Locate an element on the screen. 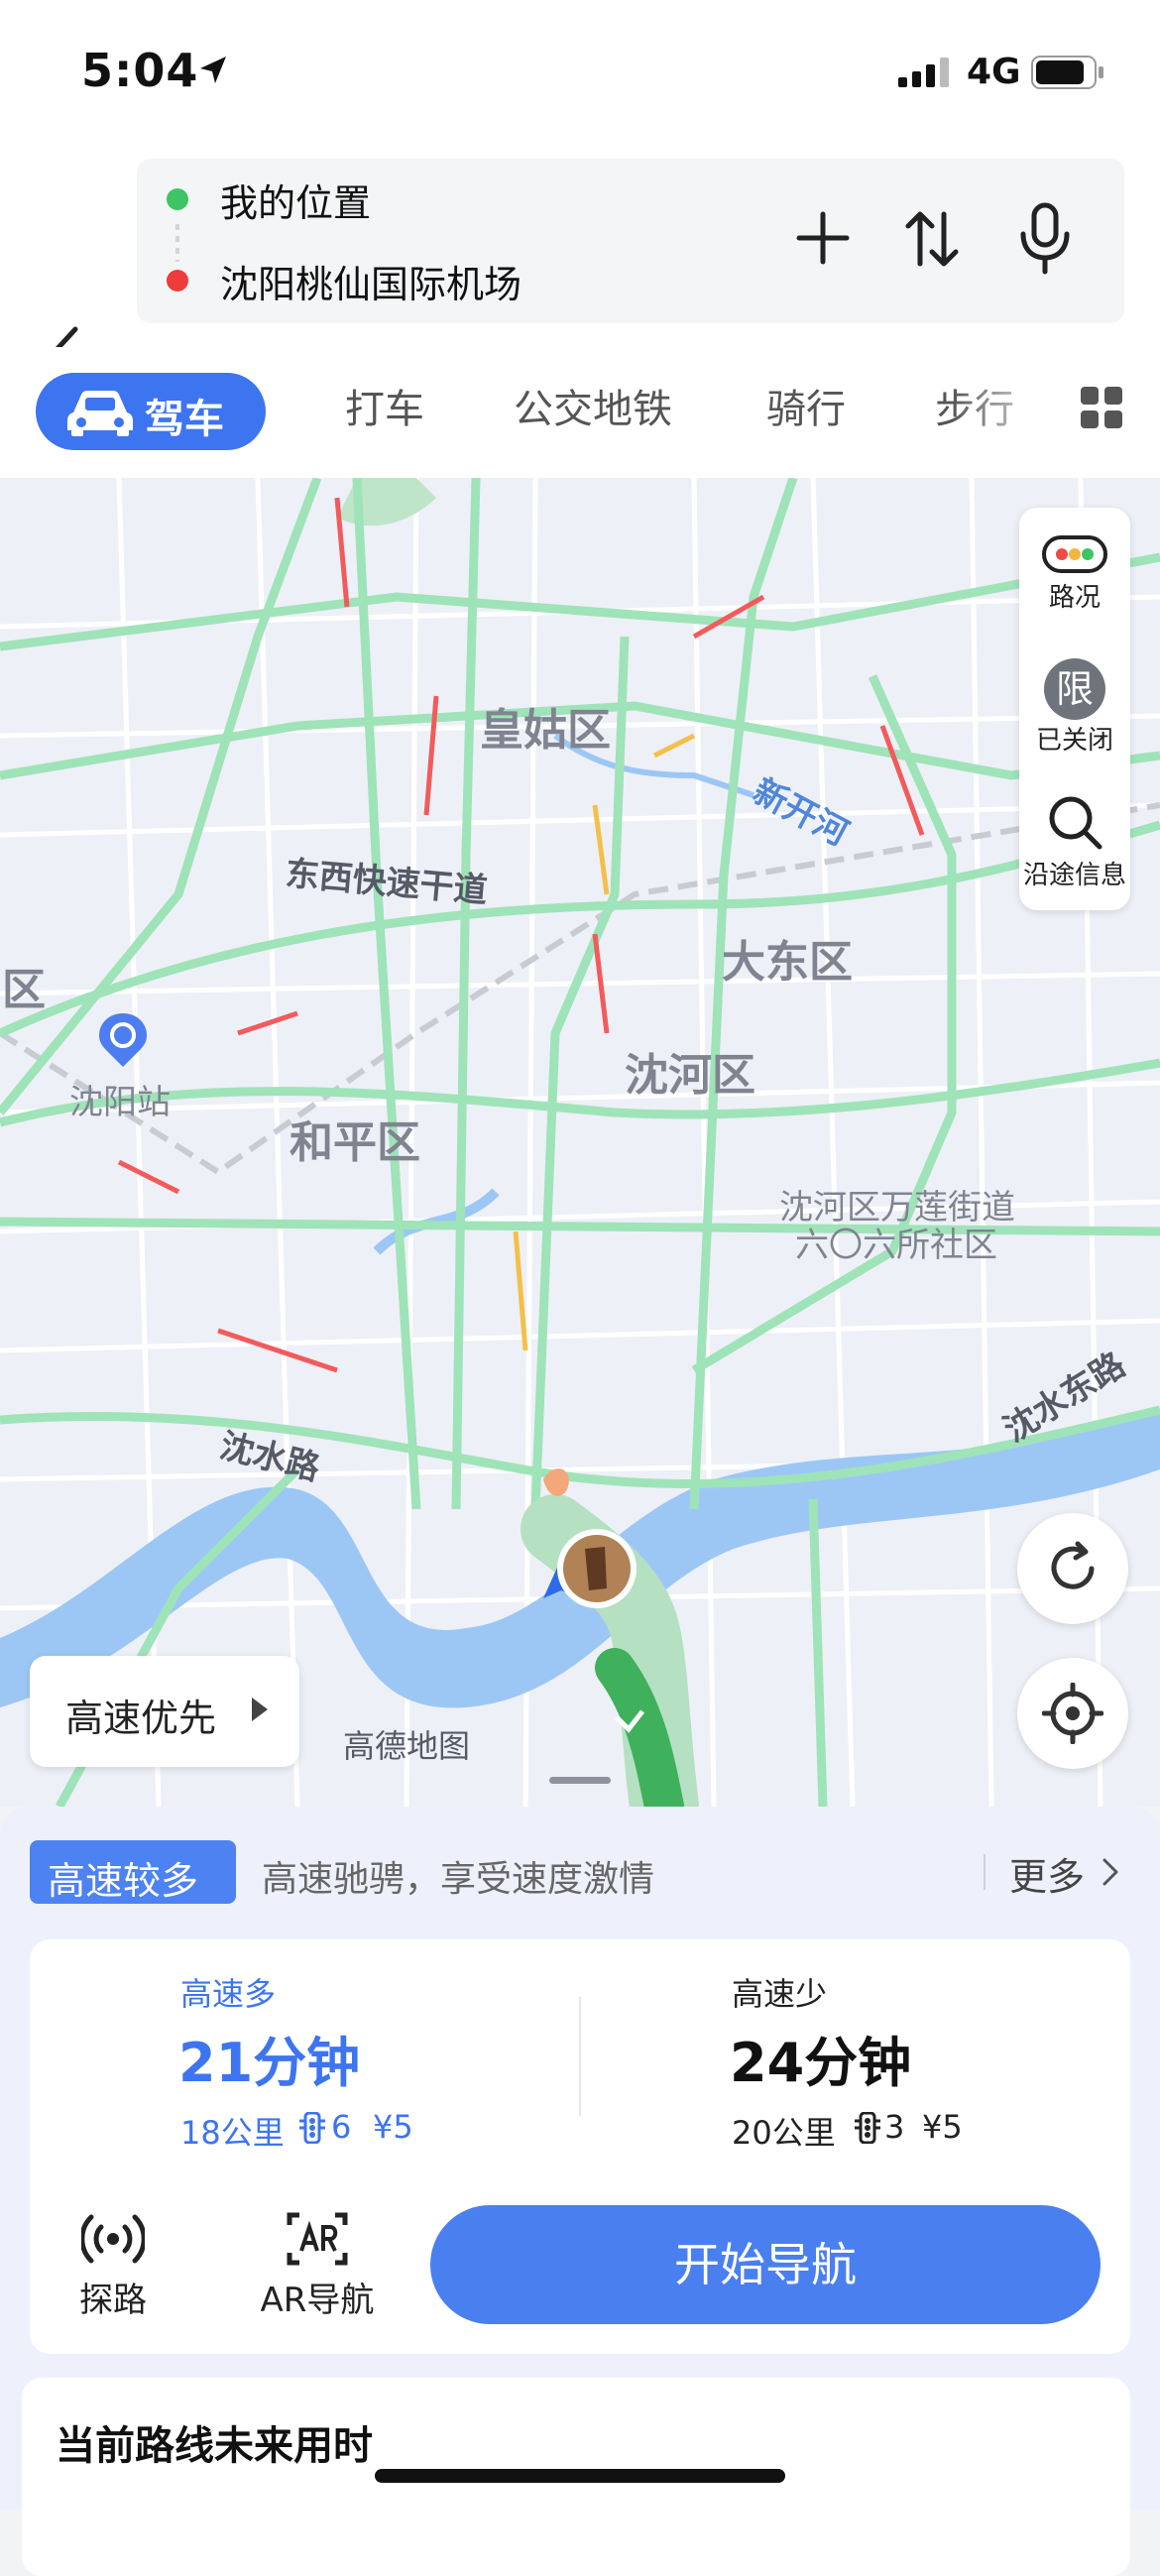 This screenshot has width=1160, height=2576. status-bar: 5:04 4G is located at coordinates (580, 75).